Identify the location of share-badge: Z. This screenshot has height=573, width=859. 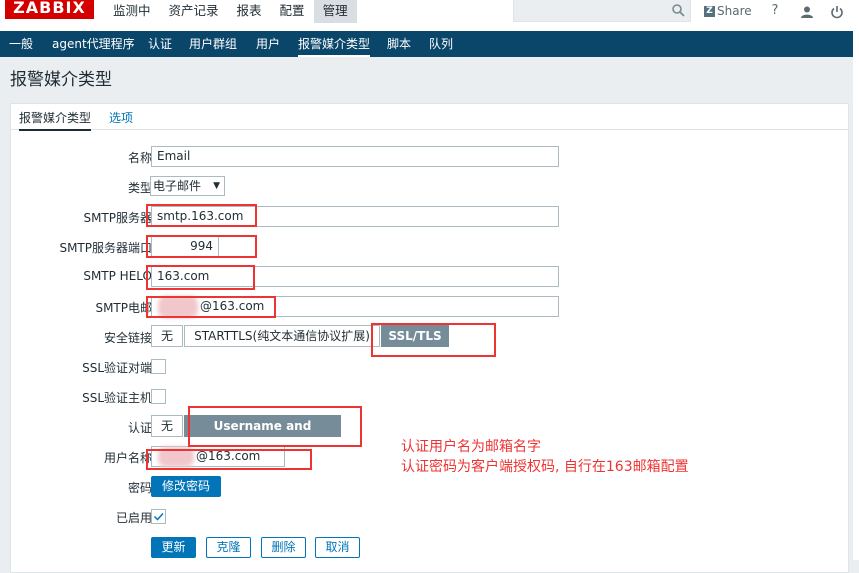
(709, 11).